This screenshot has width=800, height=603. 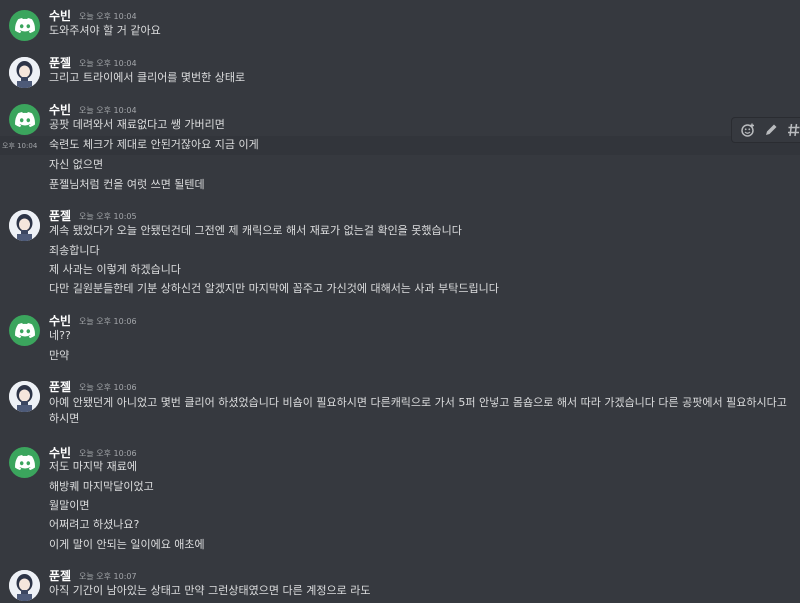 What do you see at coordinates (94, 524) in the screenshot?
I see `message-text: 어쩌려고 하셨나요?` at bounding box center [94, 524].